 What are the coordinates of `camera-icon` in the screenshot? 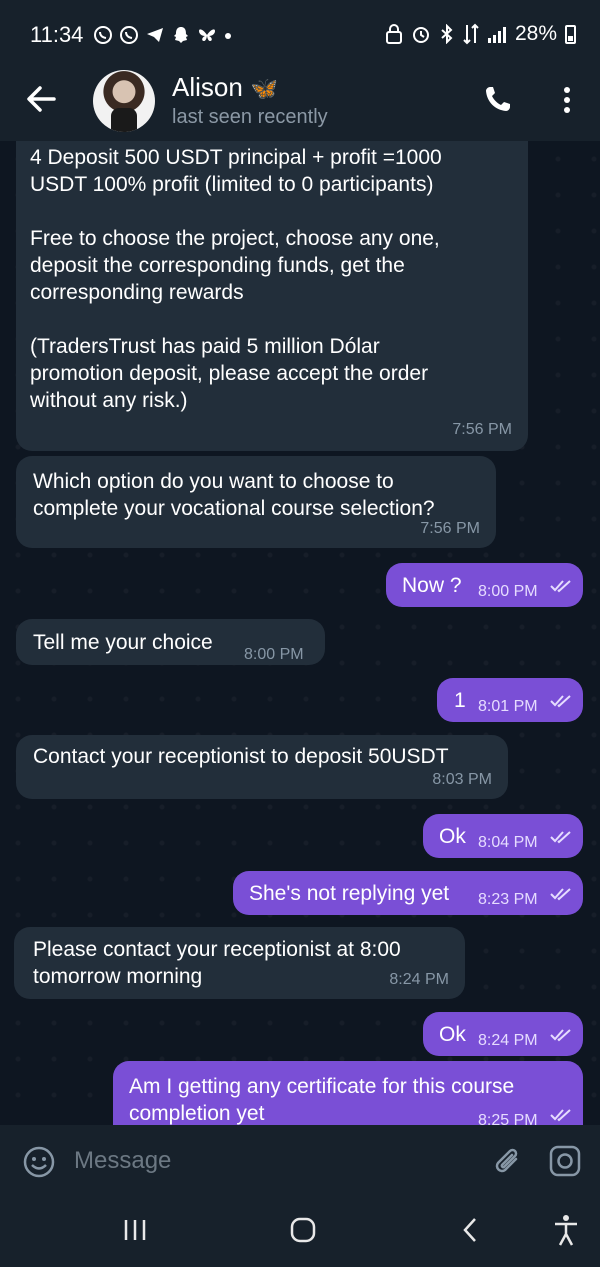 It's located at (565, 1161).